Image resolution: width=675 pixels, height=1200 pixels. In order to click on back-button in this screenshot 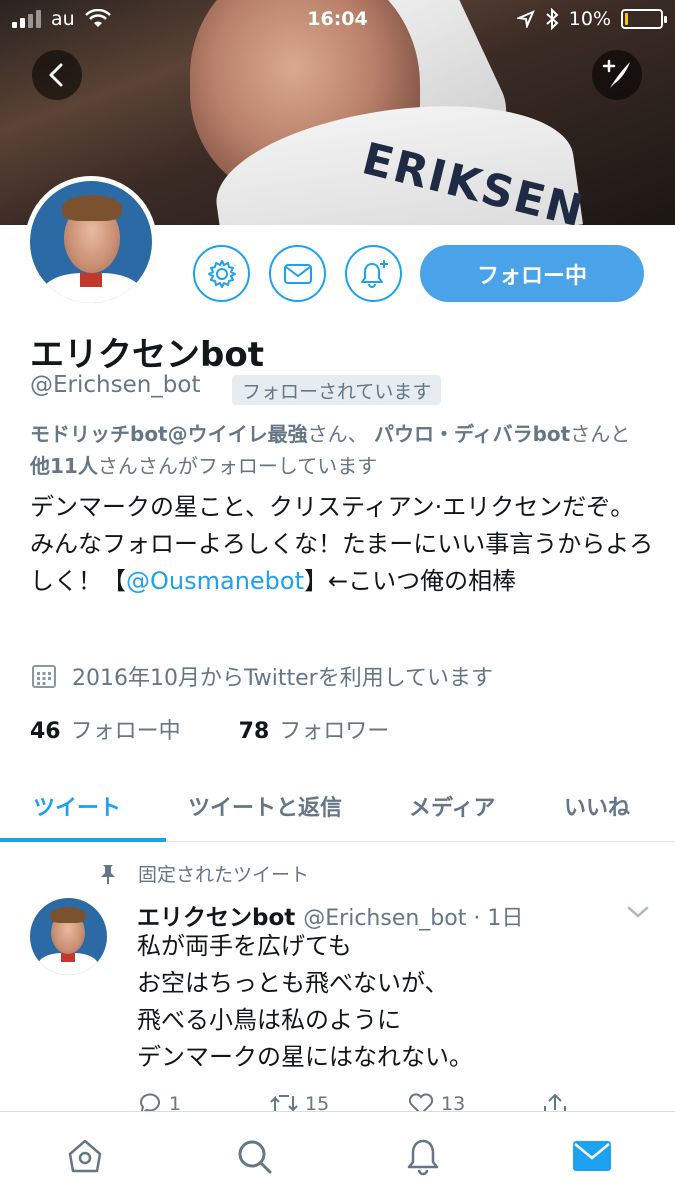, I will do `click(57, 75)`.